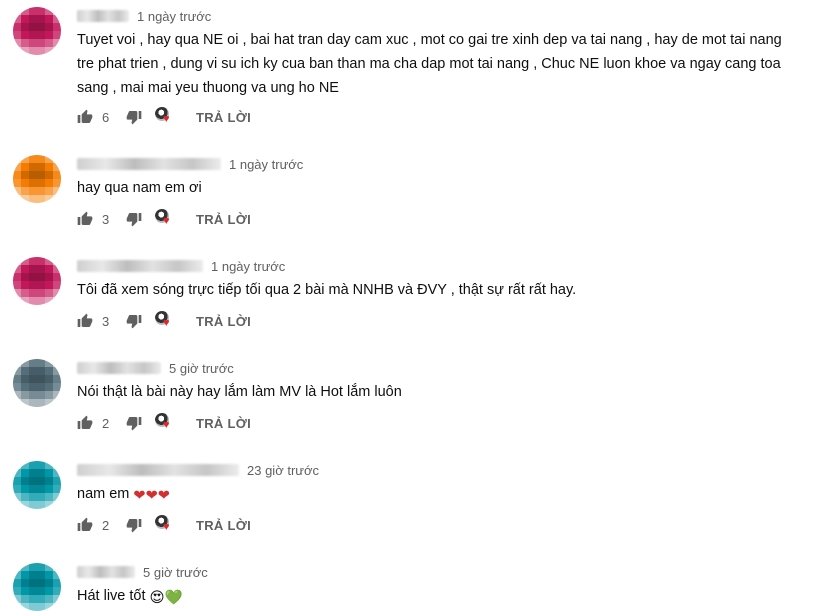 This screenshot has height=611, width=813. What do you see at coordinates (139, 188) in the screenshot?
I see `comment-text: hay qua nam em ơi` at bounding box center [139, 188].